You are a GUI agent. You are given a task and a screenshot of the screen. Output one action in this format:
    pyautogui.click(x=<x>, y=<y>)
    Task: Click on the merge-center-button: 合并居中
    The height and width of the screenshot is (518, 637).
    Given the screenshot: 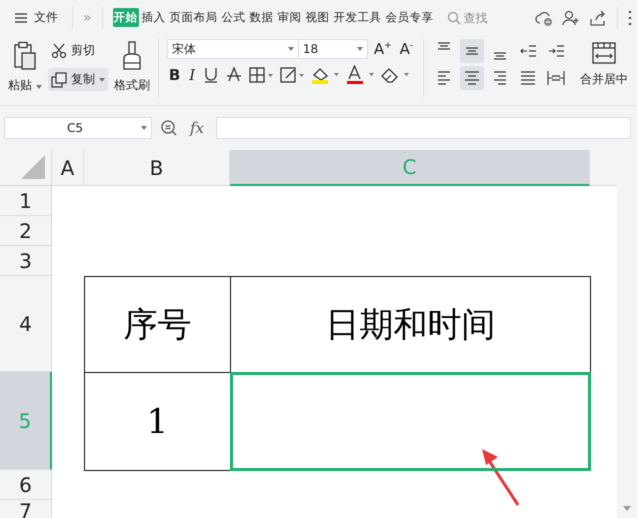 What is the action you would take?
    pyautogui.click(x=604, y=63)
    